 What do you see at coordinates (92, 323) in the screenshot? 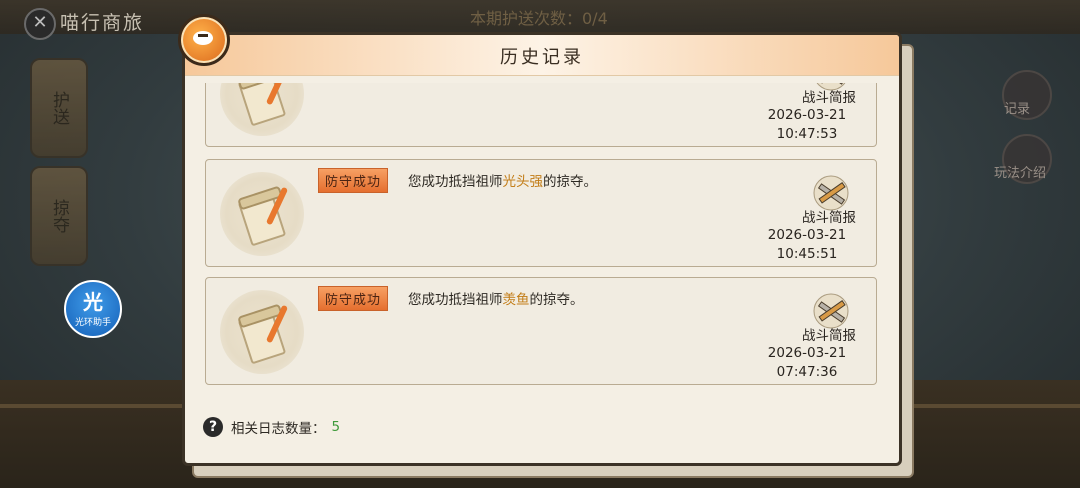
I see `helper-label: 光环助手` at bounding box center [92, 323].